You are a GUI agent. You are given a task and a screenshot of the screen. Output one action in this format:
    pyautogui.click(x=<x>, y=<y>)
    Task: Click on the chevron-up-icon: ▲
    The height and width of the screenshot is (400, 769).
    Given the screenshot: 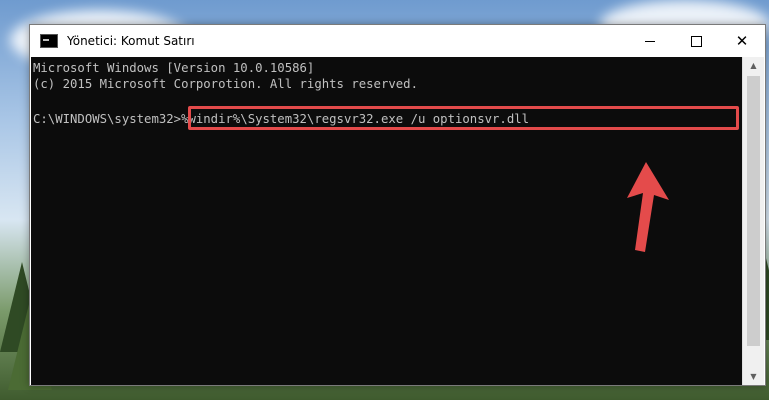 What is the action you would take?
    pyautogui.click(x=753, y=65)
    